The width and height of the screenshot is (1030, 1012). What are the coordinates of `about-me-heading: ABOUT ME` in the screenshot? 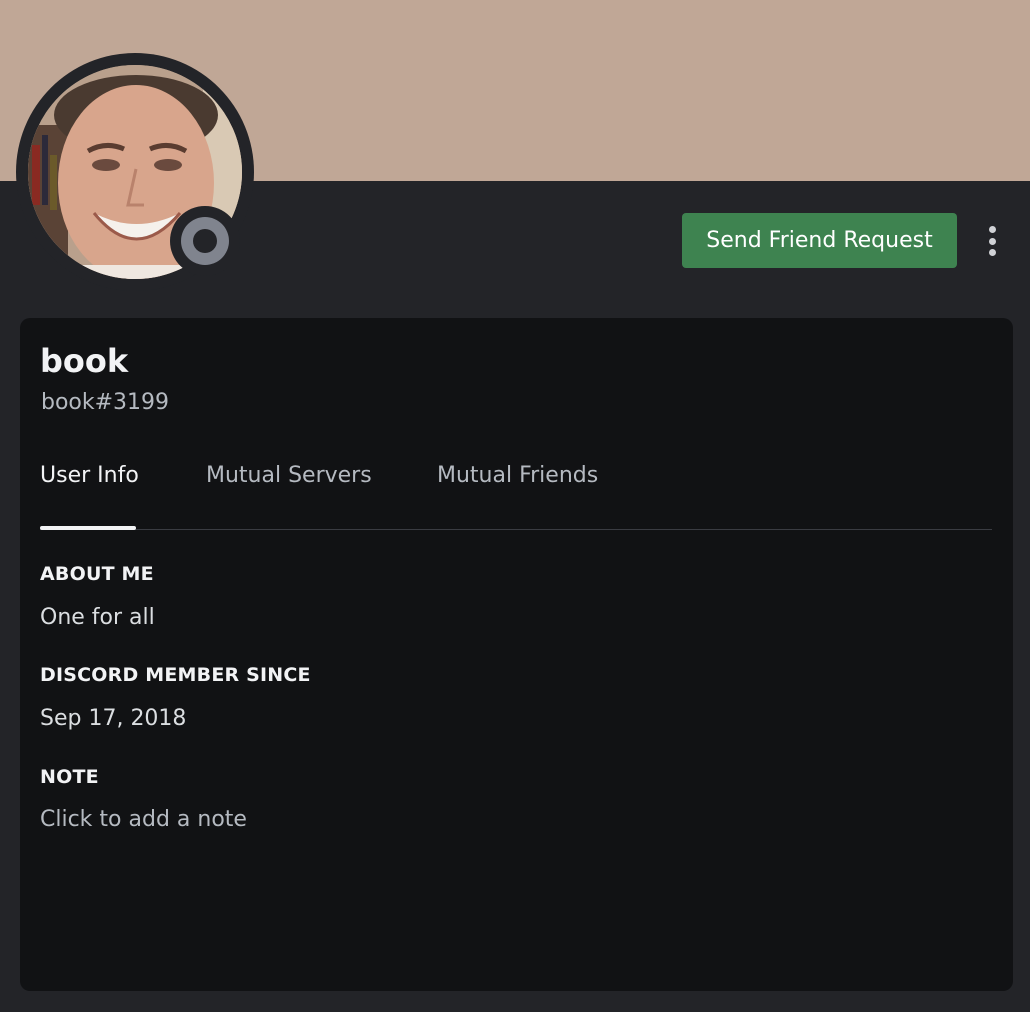 It's located at (97, 574).